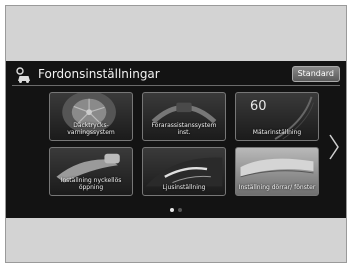 Image resolution: width=353 pixels, height=269 pixels. What do you see at coordinates (176, 210) in the screenshot?
I see `page-indicator` at bounding box center [176, 210].